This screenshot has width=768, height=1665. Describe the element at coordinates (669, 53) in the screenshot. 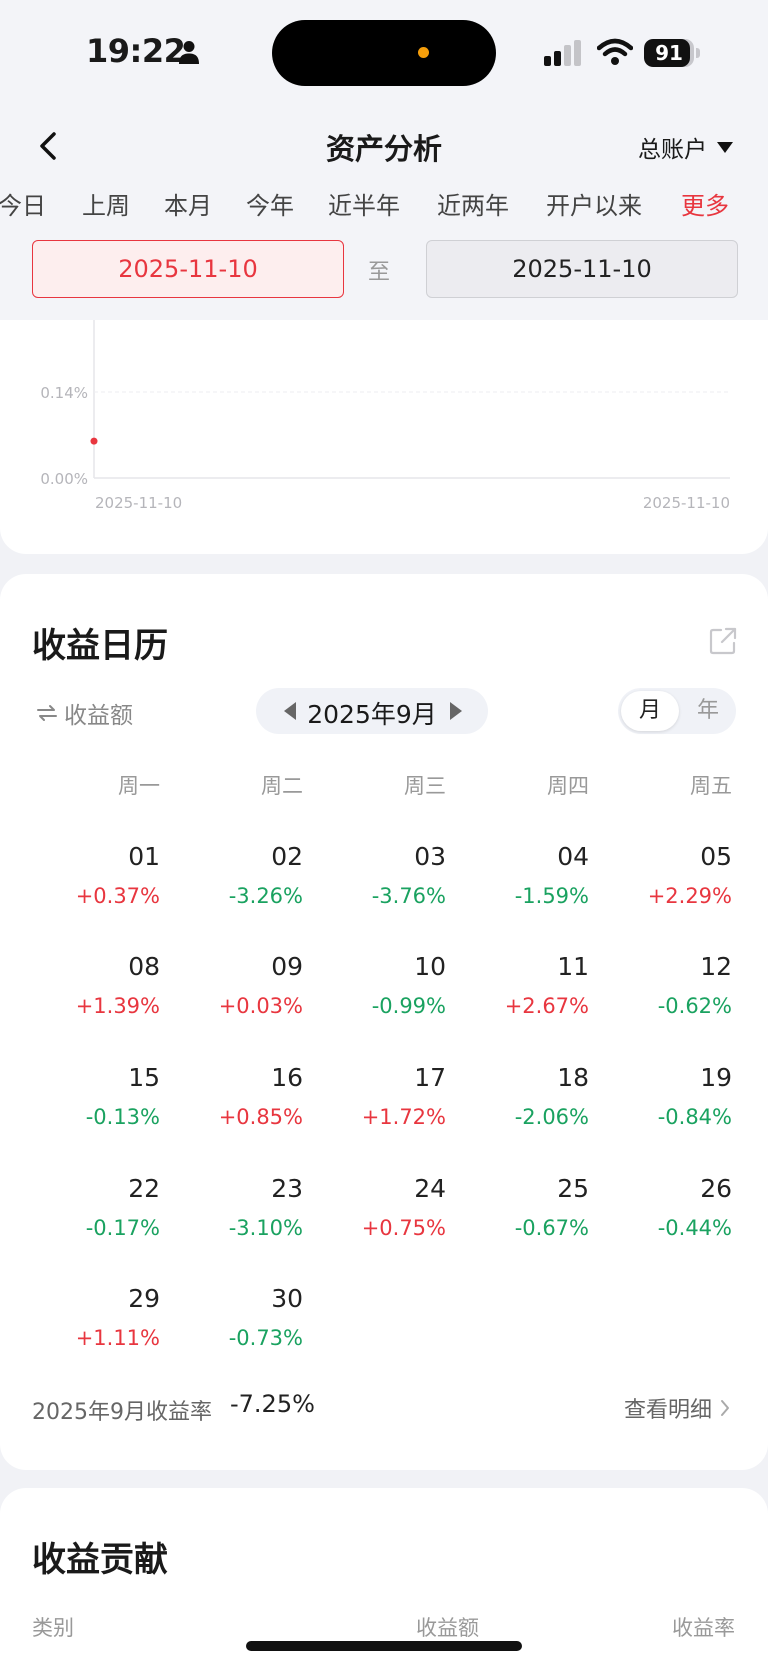

I see `battery-percent: 91` at that location.